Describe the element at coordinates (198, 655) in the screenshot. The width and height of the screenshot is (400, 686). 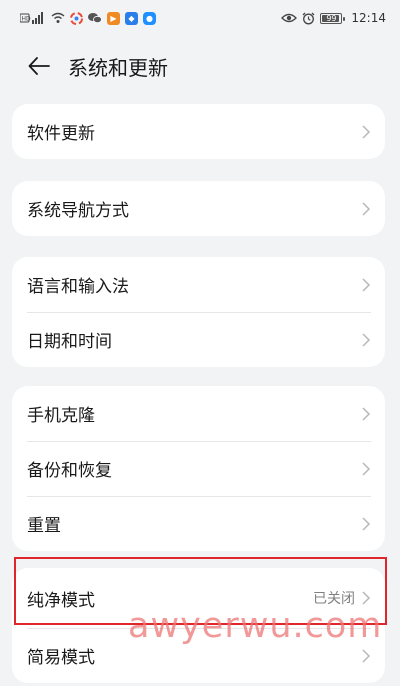
I see `row-simple-mode: 简易模式` at that location.